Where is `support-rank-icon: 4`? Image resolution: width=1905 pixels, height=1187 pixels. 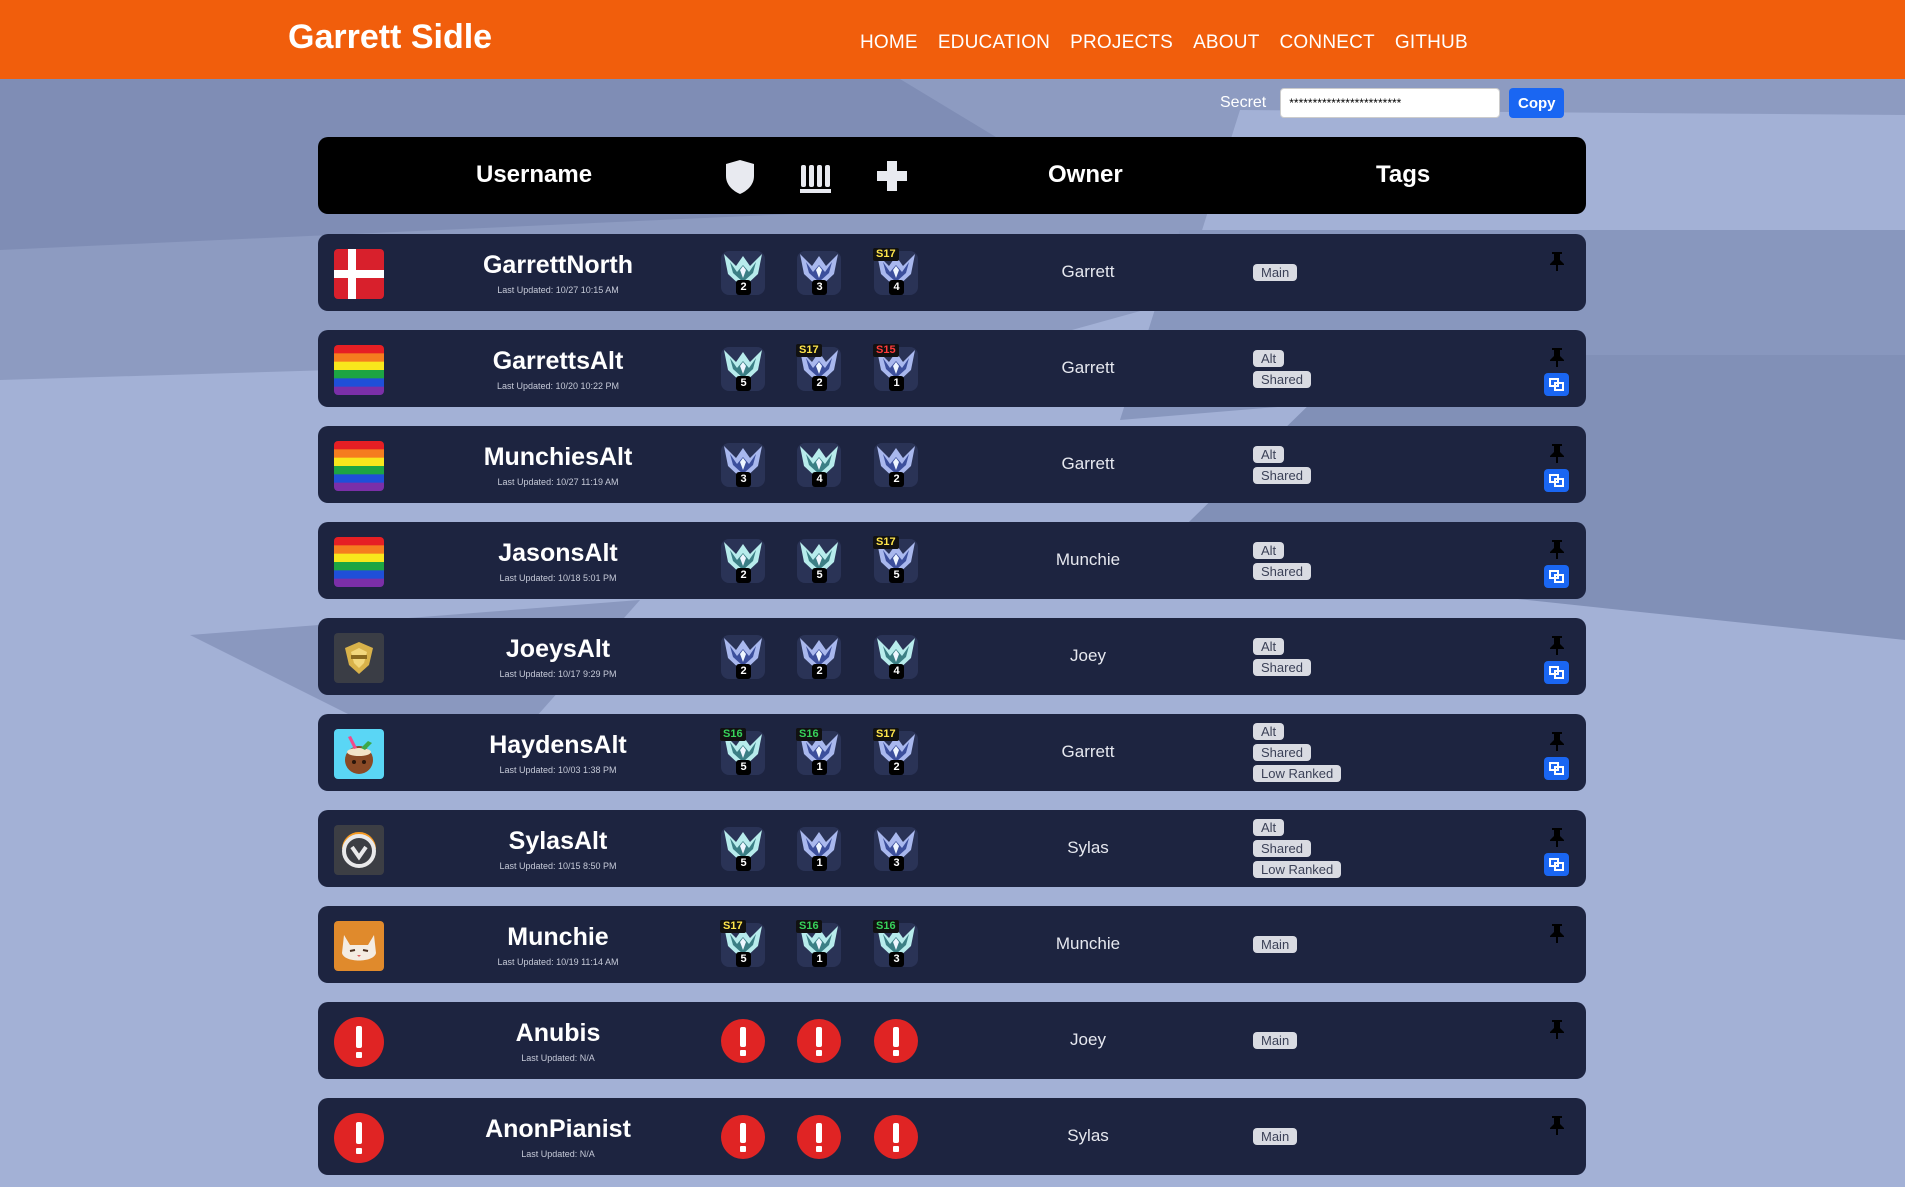 support-rank-icon: 4 is located at coordinates (896, 657).